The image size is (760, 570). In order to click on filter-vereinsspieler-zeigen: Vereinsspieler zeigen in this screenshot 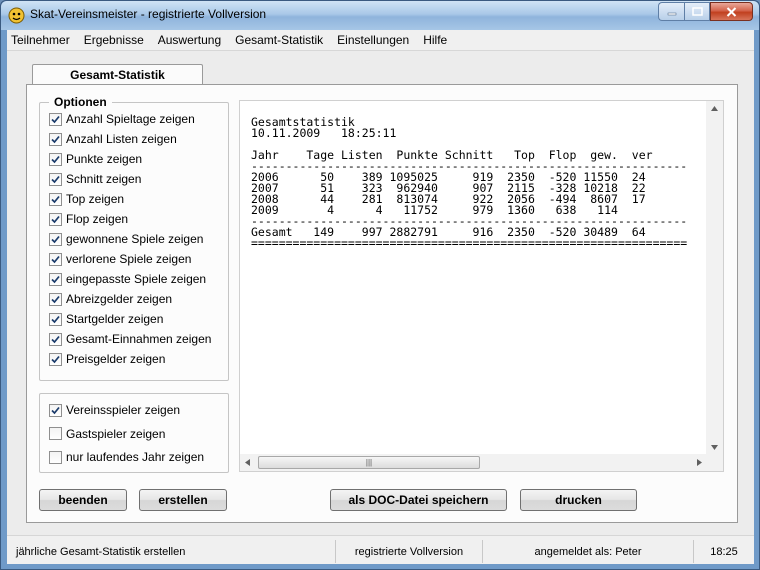, I will do `click(114, 410)`.